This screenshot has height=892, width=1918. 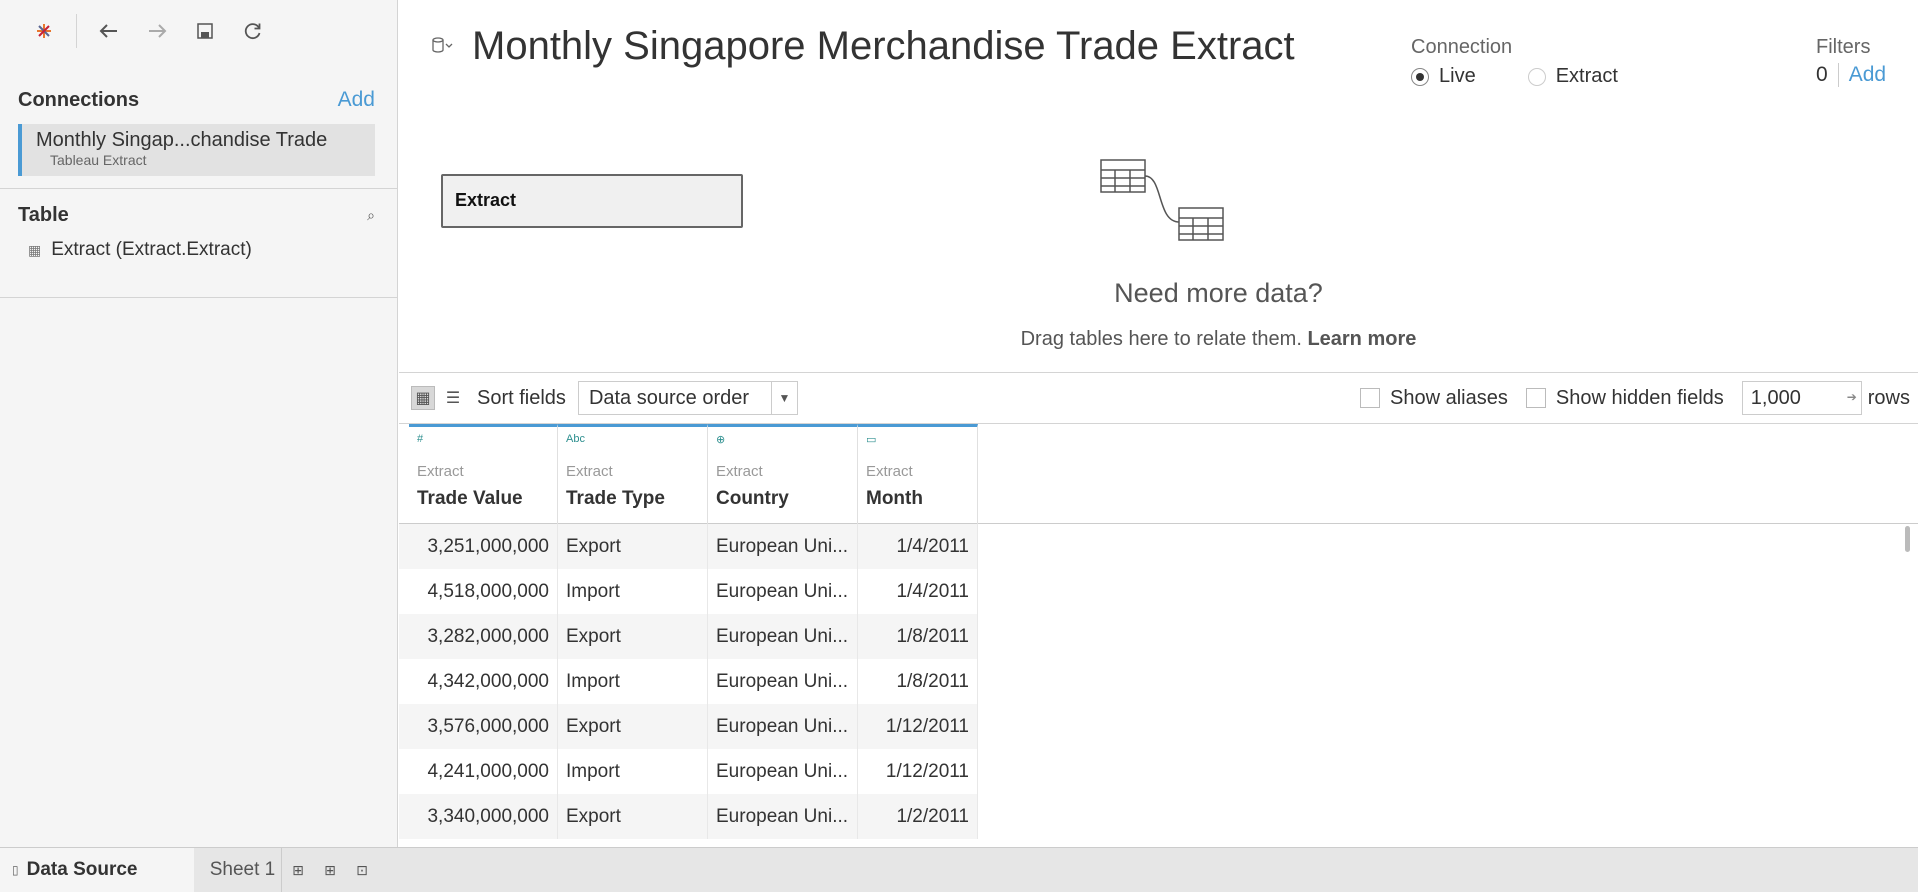 I want to click on drag-tables-text: Drag tables here to relate them., so click(x=1161, y=339).